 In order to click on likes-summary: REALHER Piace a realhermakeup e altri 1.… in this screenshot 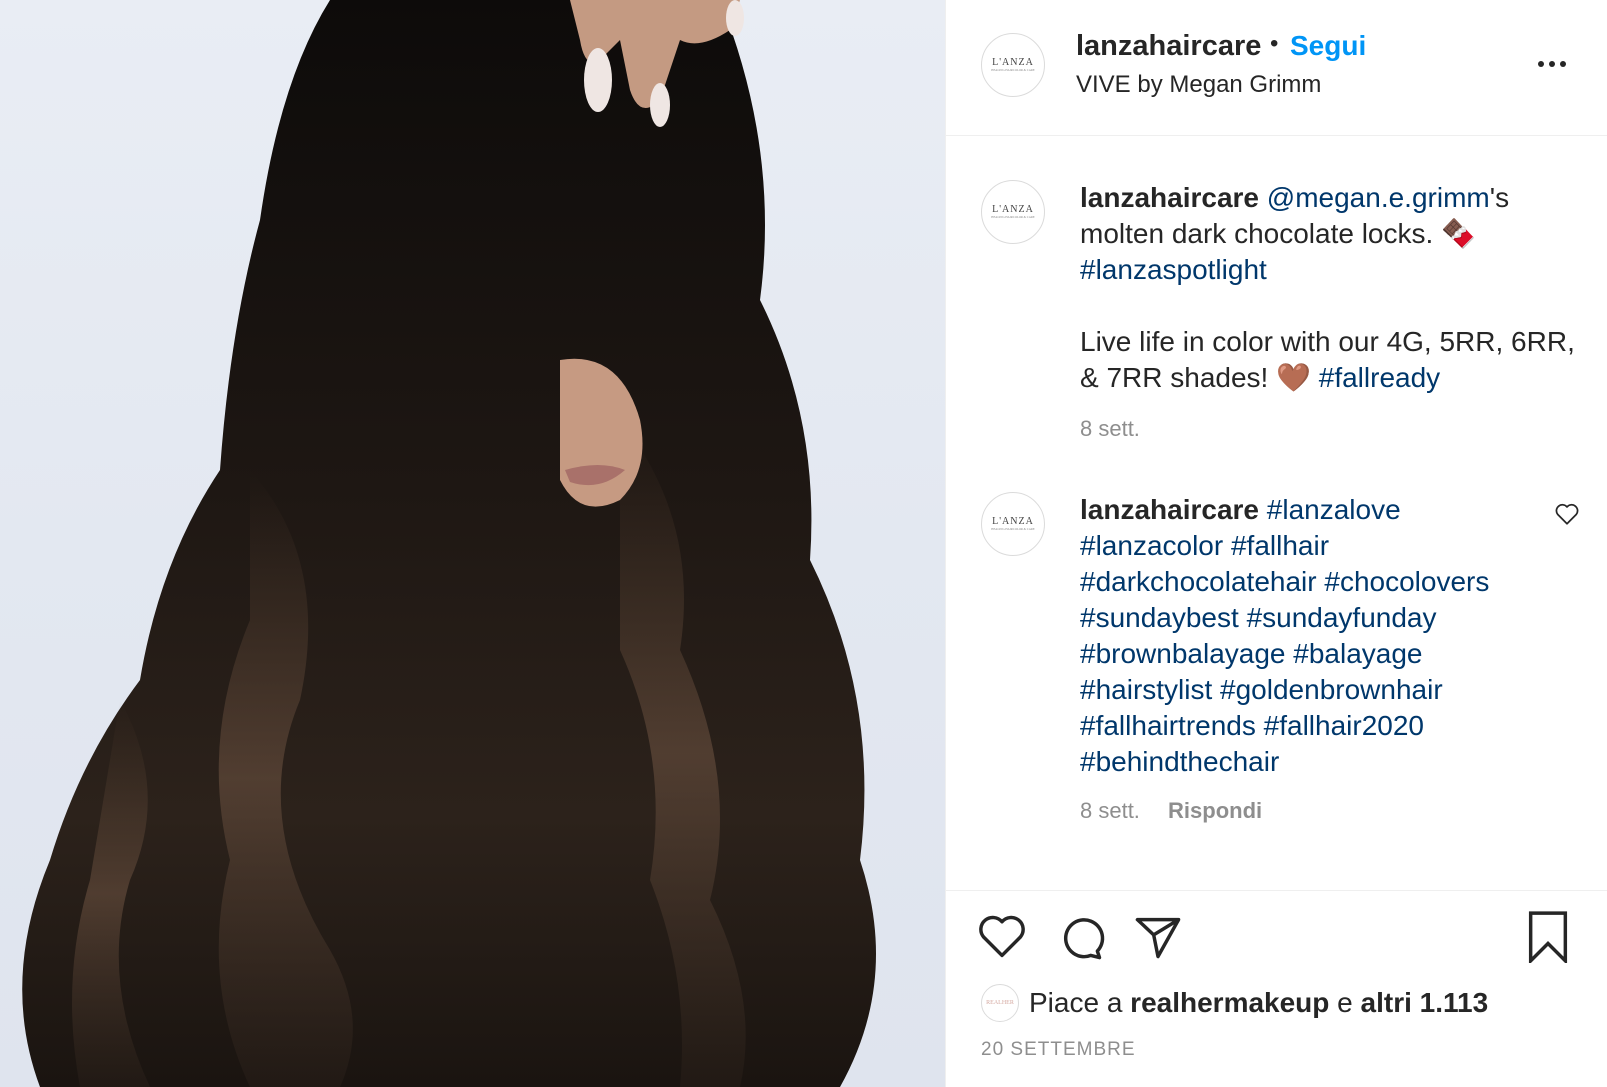, I will do `click(1234, 1003)`.